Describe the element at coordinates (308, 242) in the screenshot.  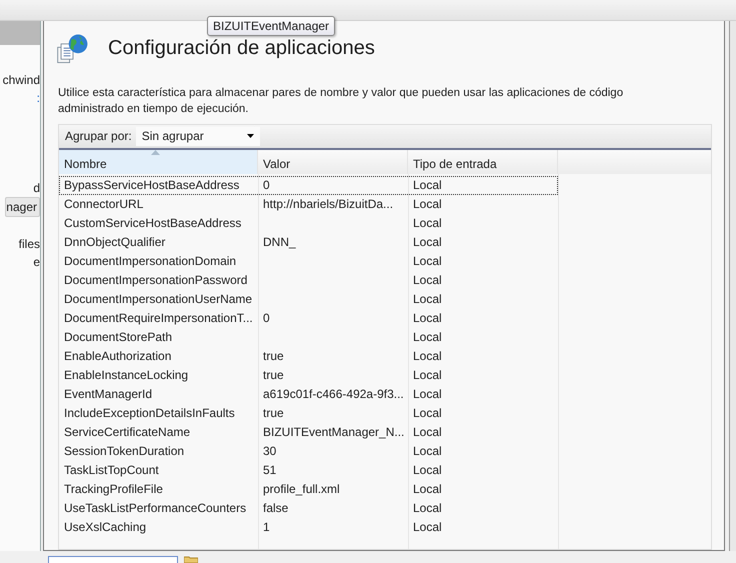
I see `table-row: DnnObjectQualifier DNN_ Local` at that location.